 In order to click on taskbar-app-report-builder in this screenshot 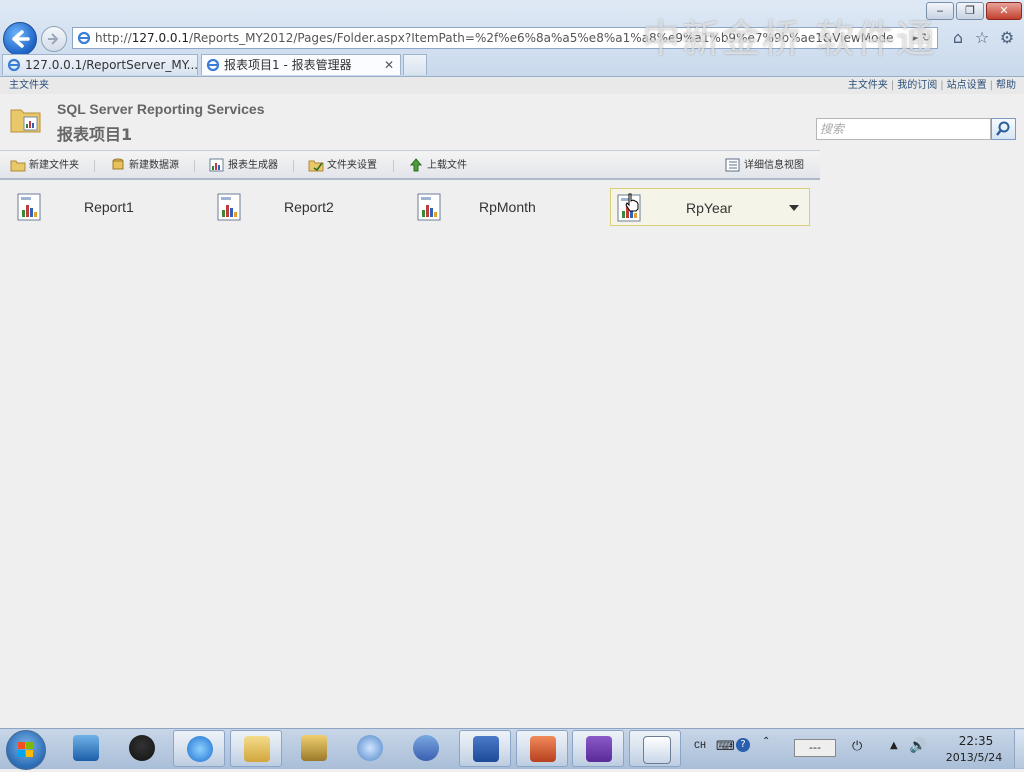, I will do `click(655, 748)`.